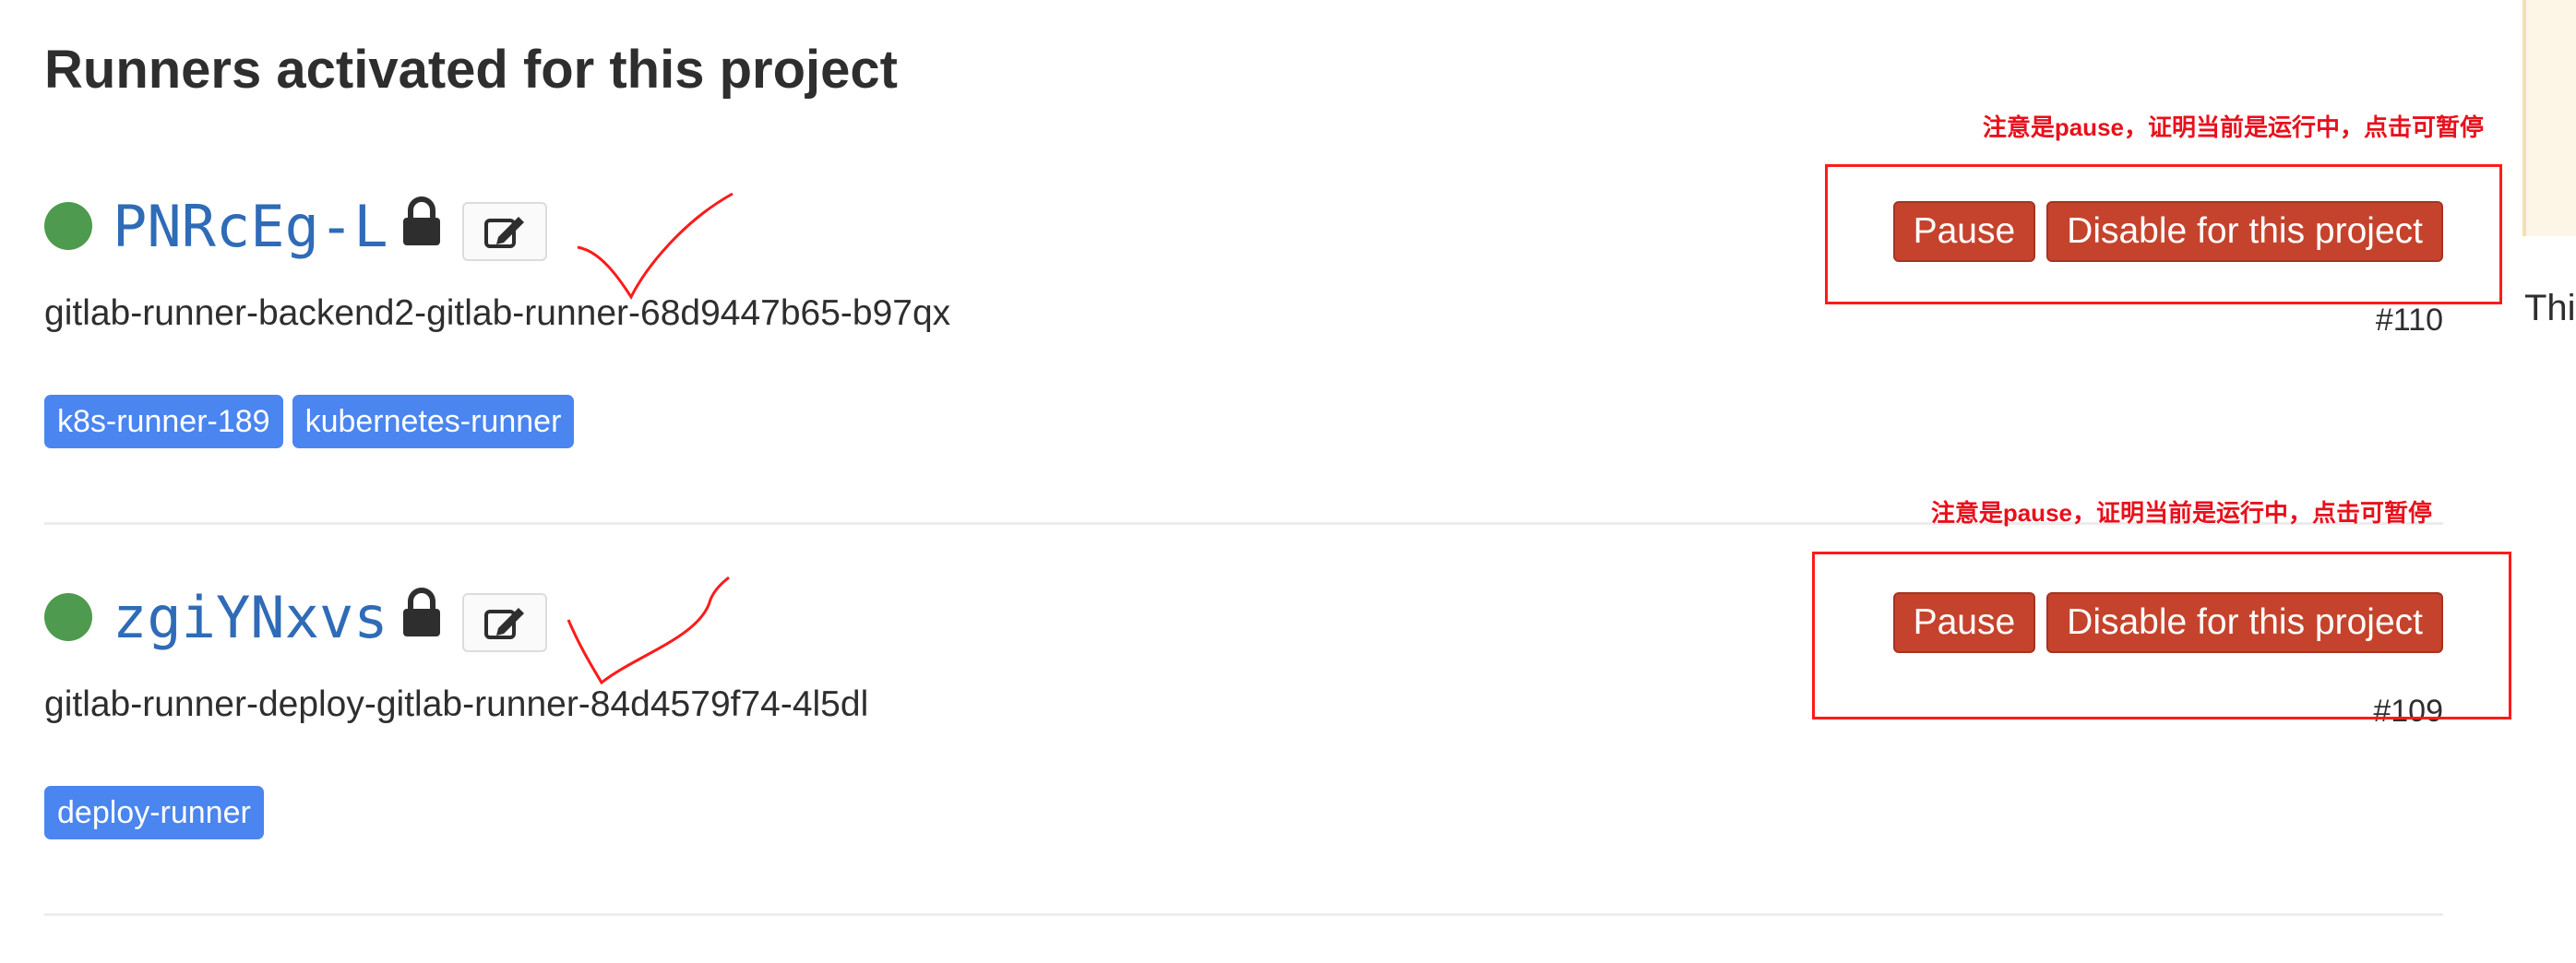 Image resolution: width=2576 pixels, height=963 pixels. What do you see at coordinates (2549, 118) in the screenshot?
I see `alert-panel-edge` at bounding box center [2549, 118].